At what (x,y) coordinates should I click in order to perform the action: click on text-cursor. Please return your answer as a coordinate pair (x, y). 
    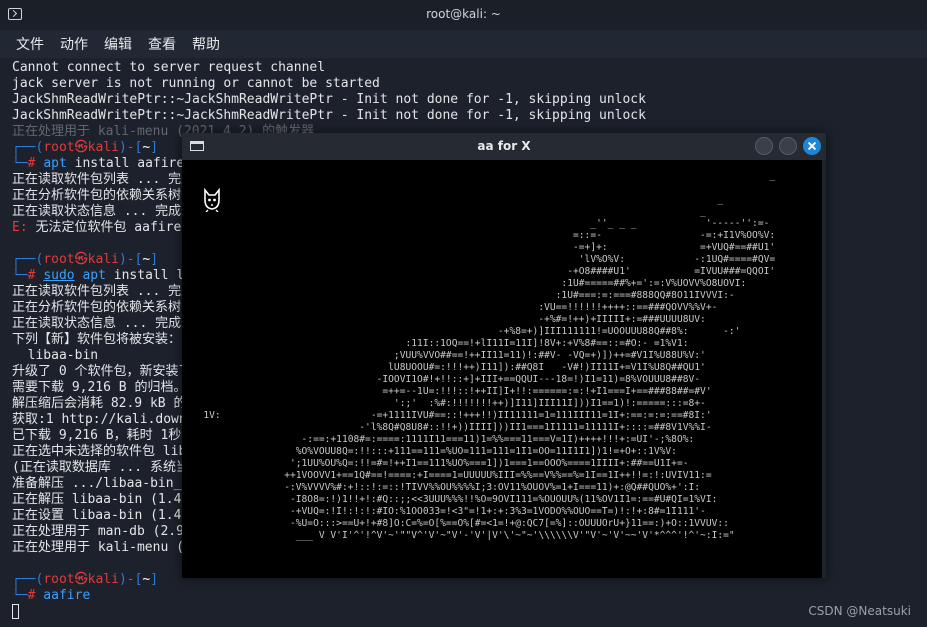
    Looking at the image, I should click on (15, 611).